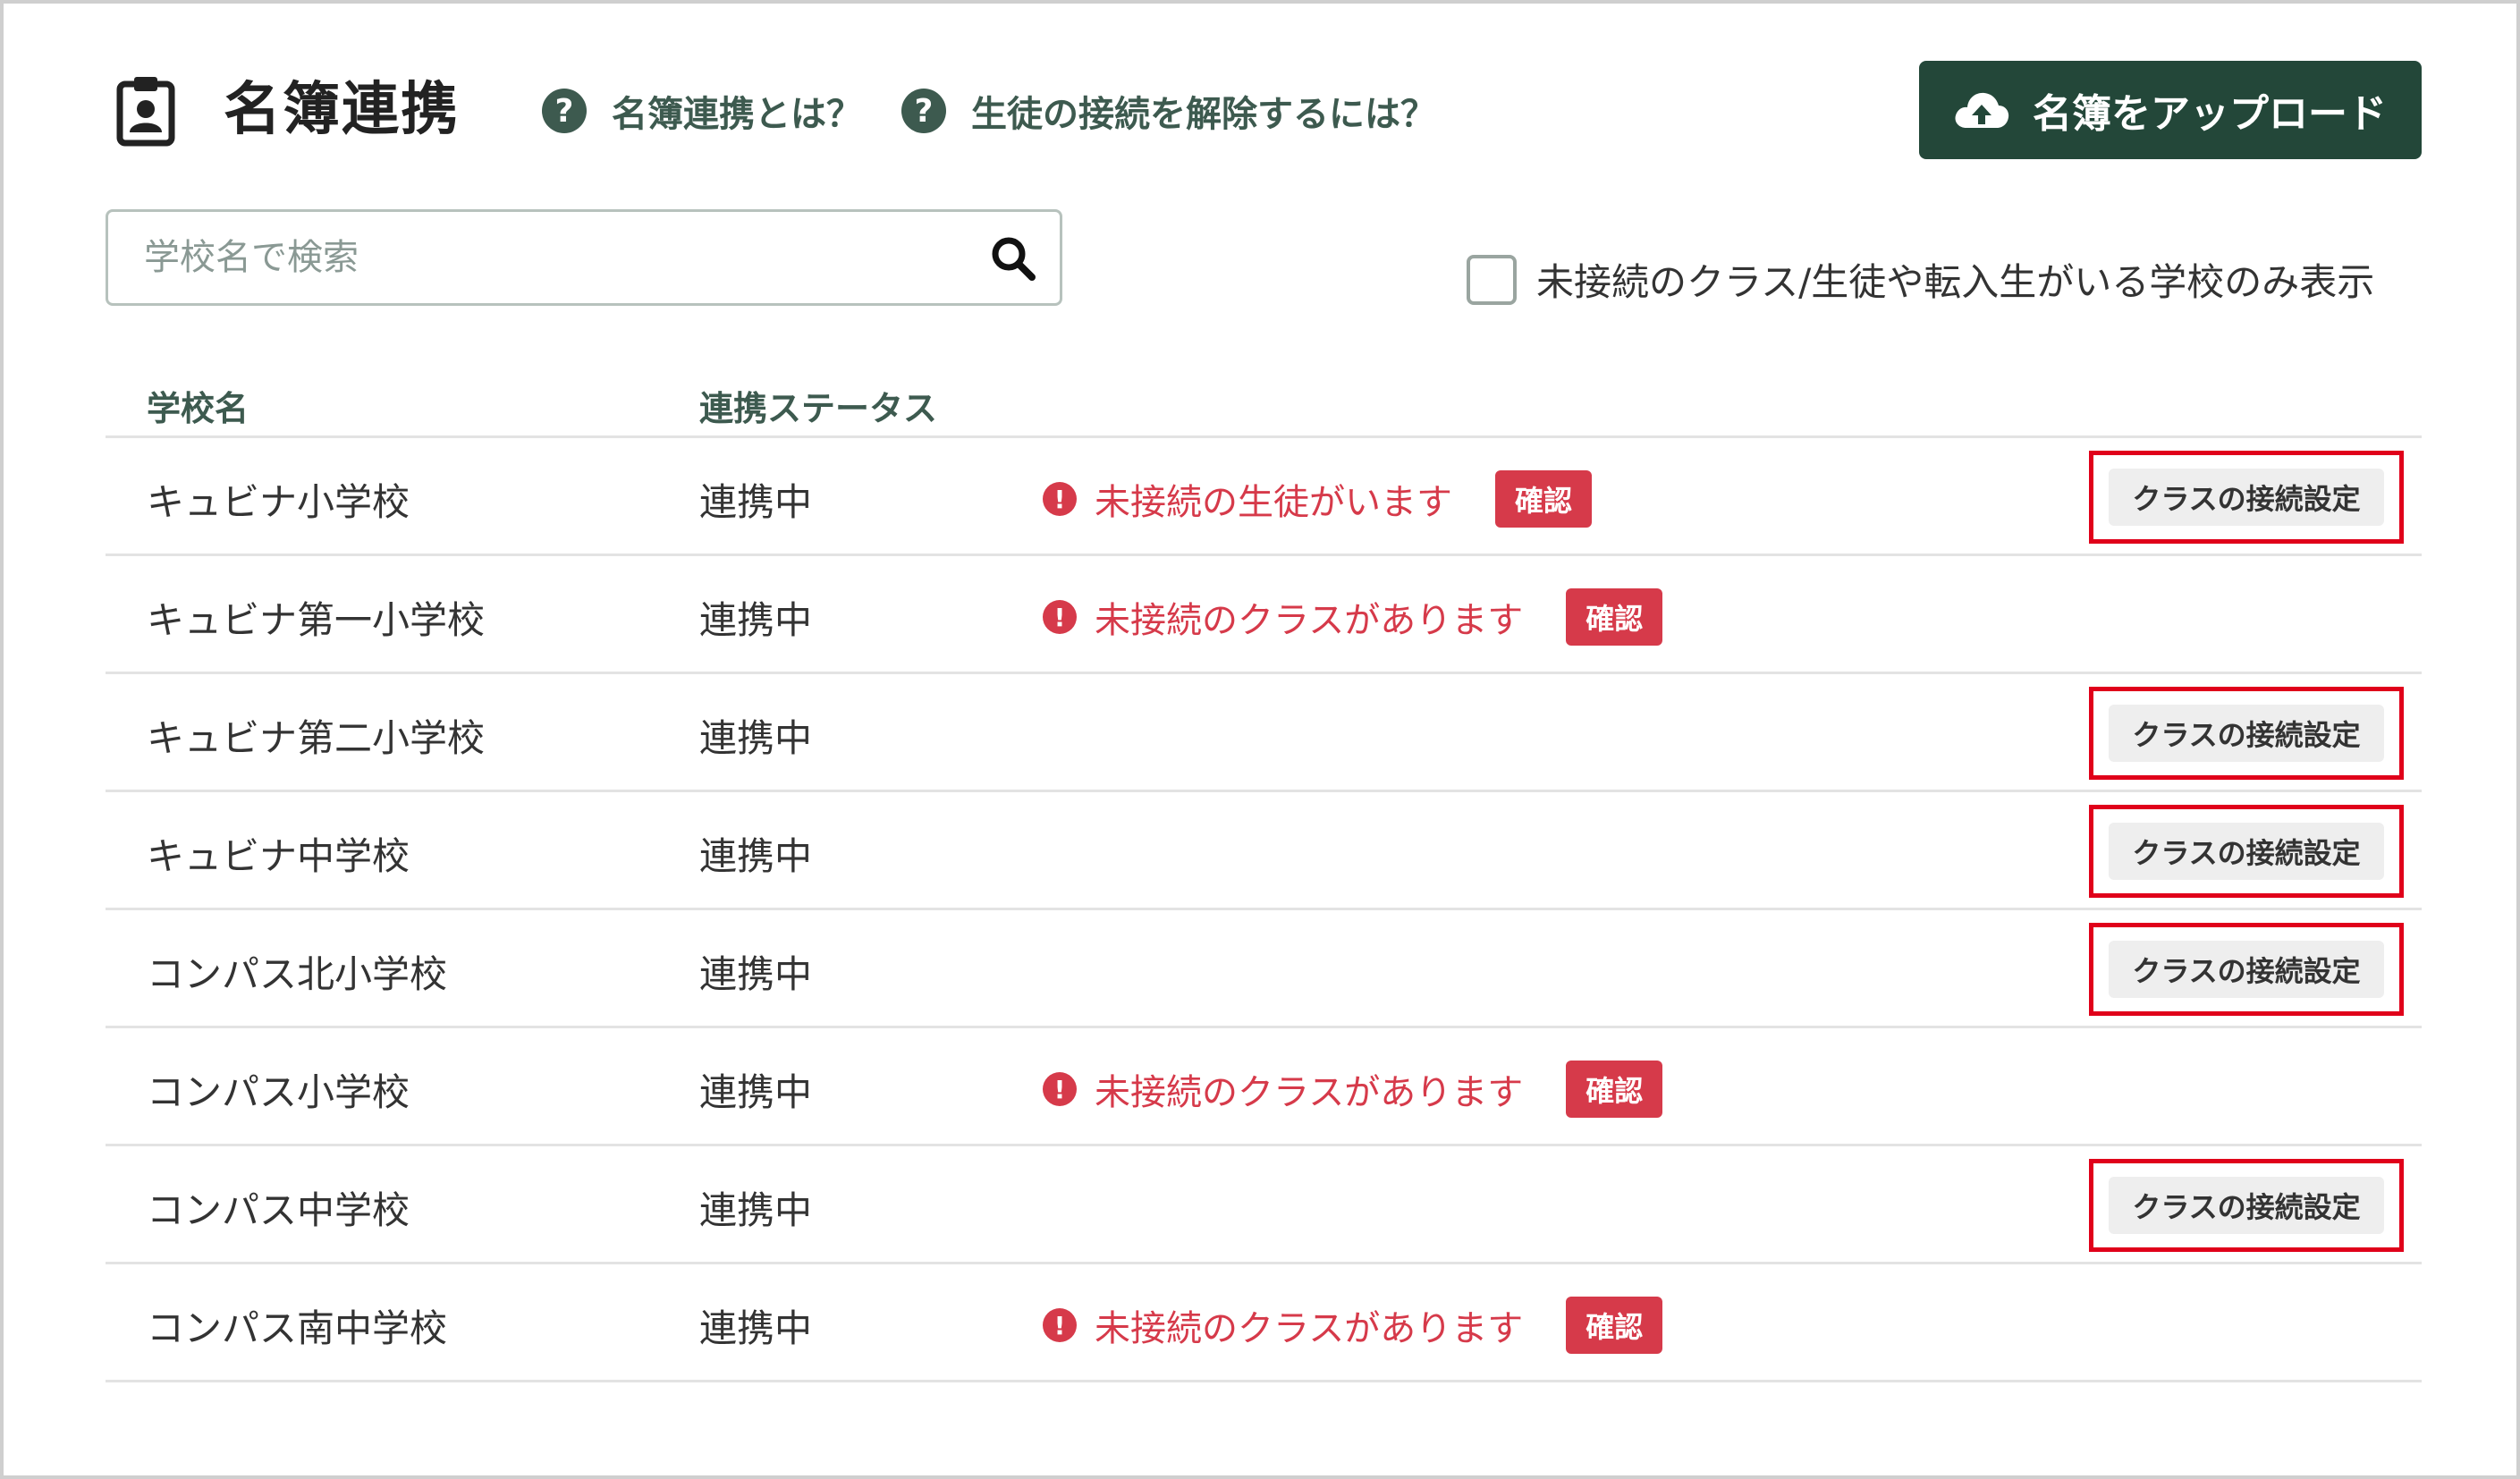 The image size is (2520, 1479). What do you see at coordinates (278, 1092) in the screenshot?
I see `school-name: コンパス小学校` at bounding box center [278, 1092].